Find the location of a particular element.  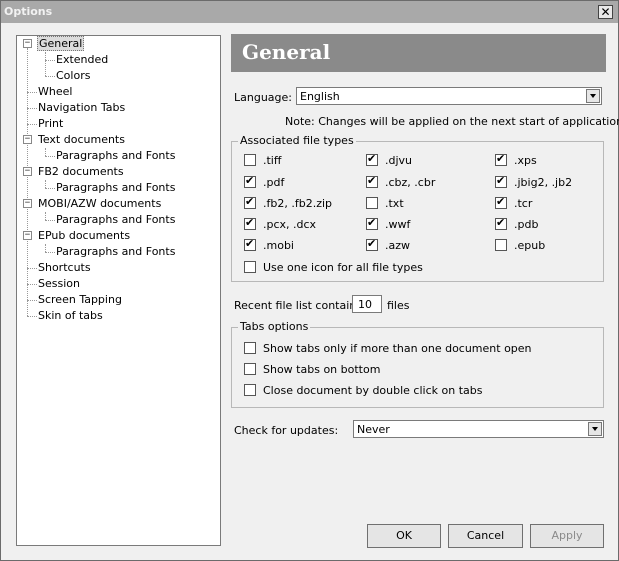

checkbox-label: Close document by double click on tabs is located at coordinates (373, 390).